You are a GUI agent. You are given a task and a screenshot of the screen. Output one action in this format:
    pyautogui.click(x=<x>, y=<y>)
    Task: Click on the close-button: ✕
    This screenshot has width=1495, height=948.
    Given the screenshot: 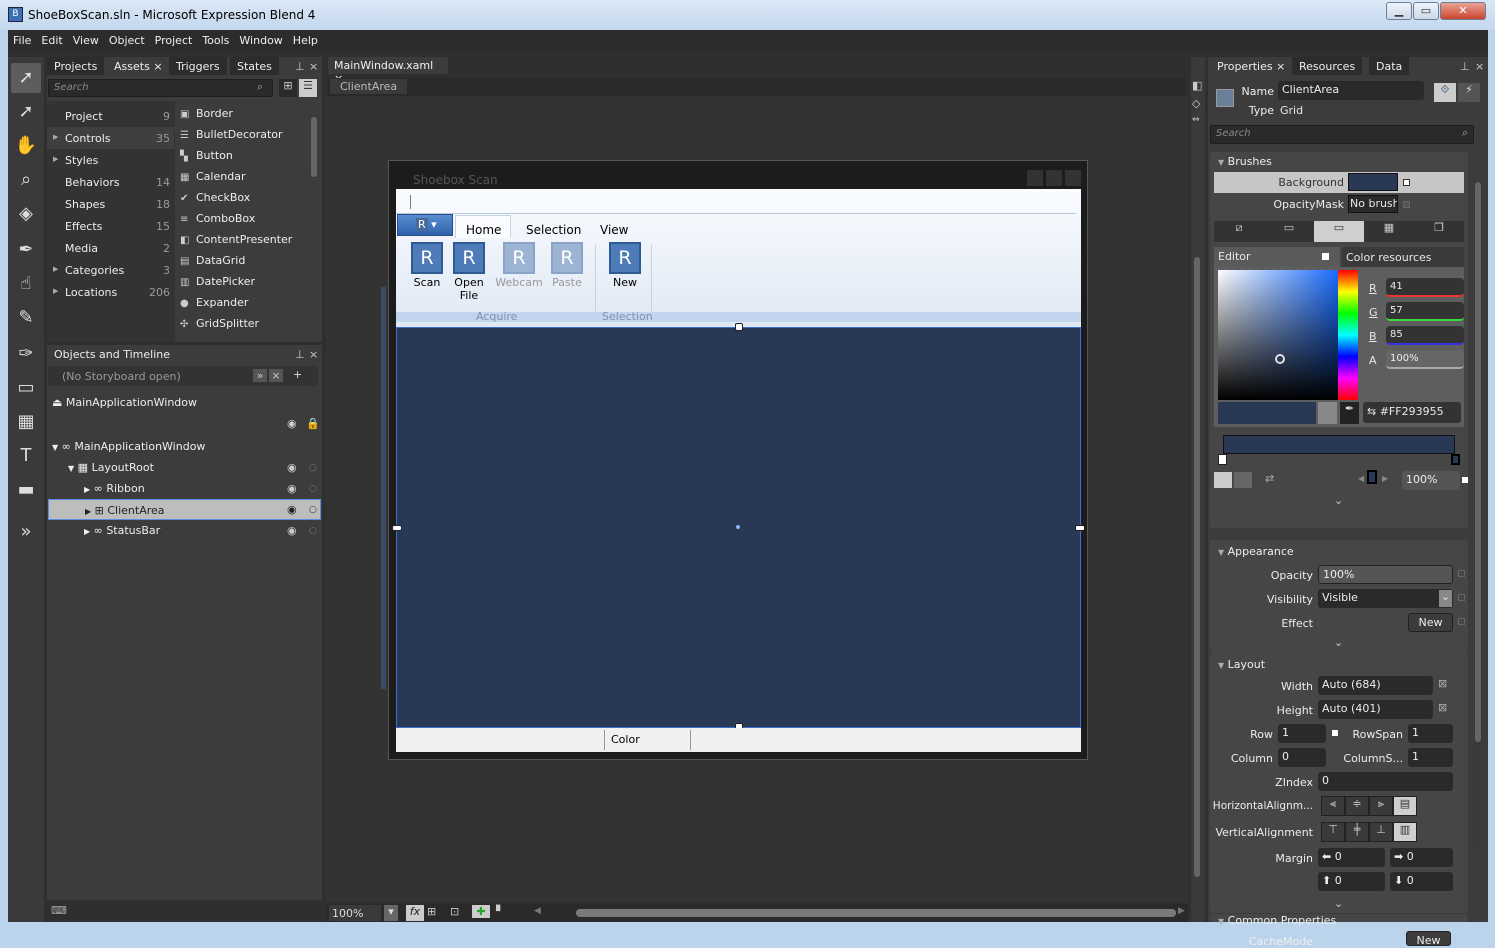 What is the action you would take?
    pyautogui.click(x=1463, y=11)
    